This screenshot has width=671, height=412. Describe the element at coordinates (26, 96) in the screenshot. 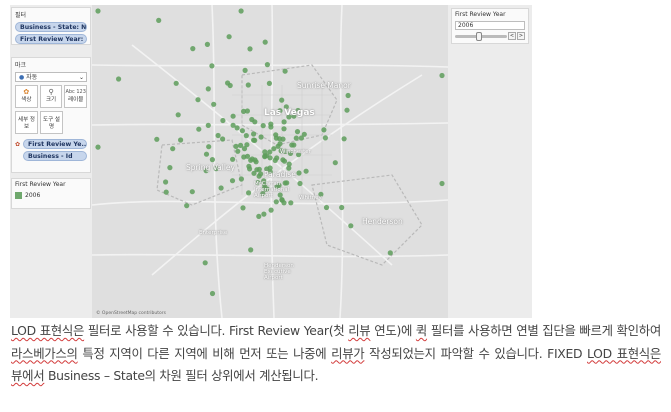

I see `color-button: ✿ 색상` at that location.